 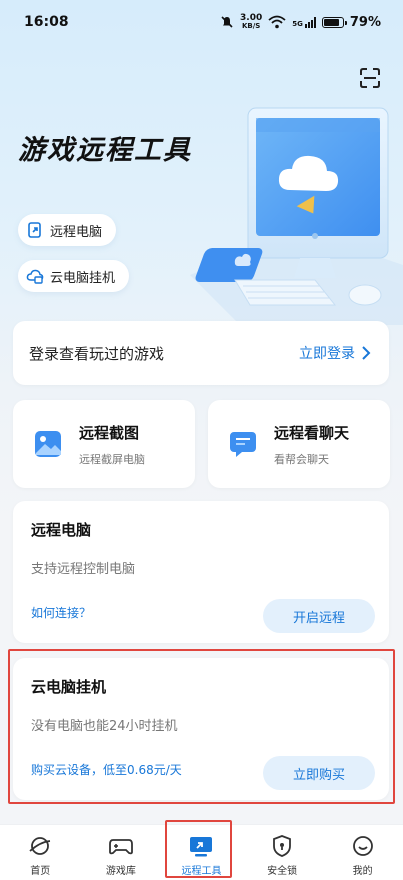 What do you see at coordinates (69, 687) in the screenshot?
I see `cloud-pc-title: 云电脑挂机` at bounding box center [69, 687].